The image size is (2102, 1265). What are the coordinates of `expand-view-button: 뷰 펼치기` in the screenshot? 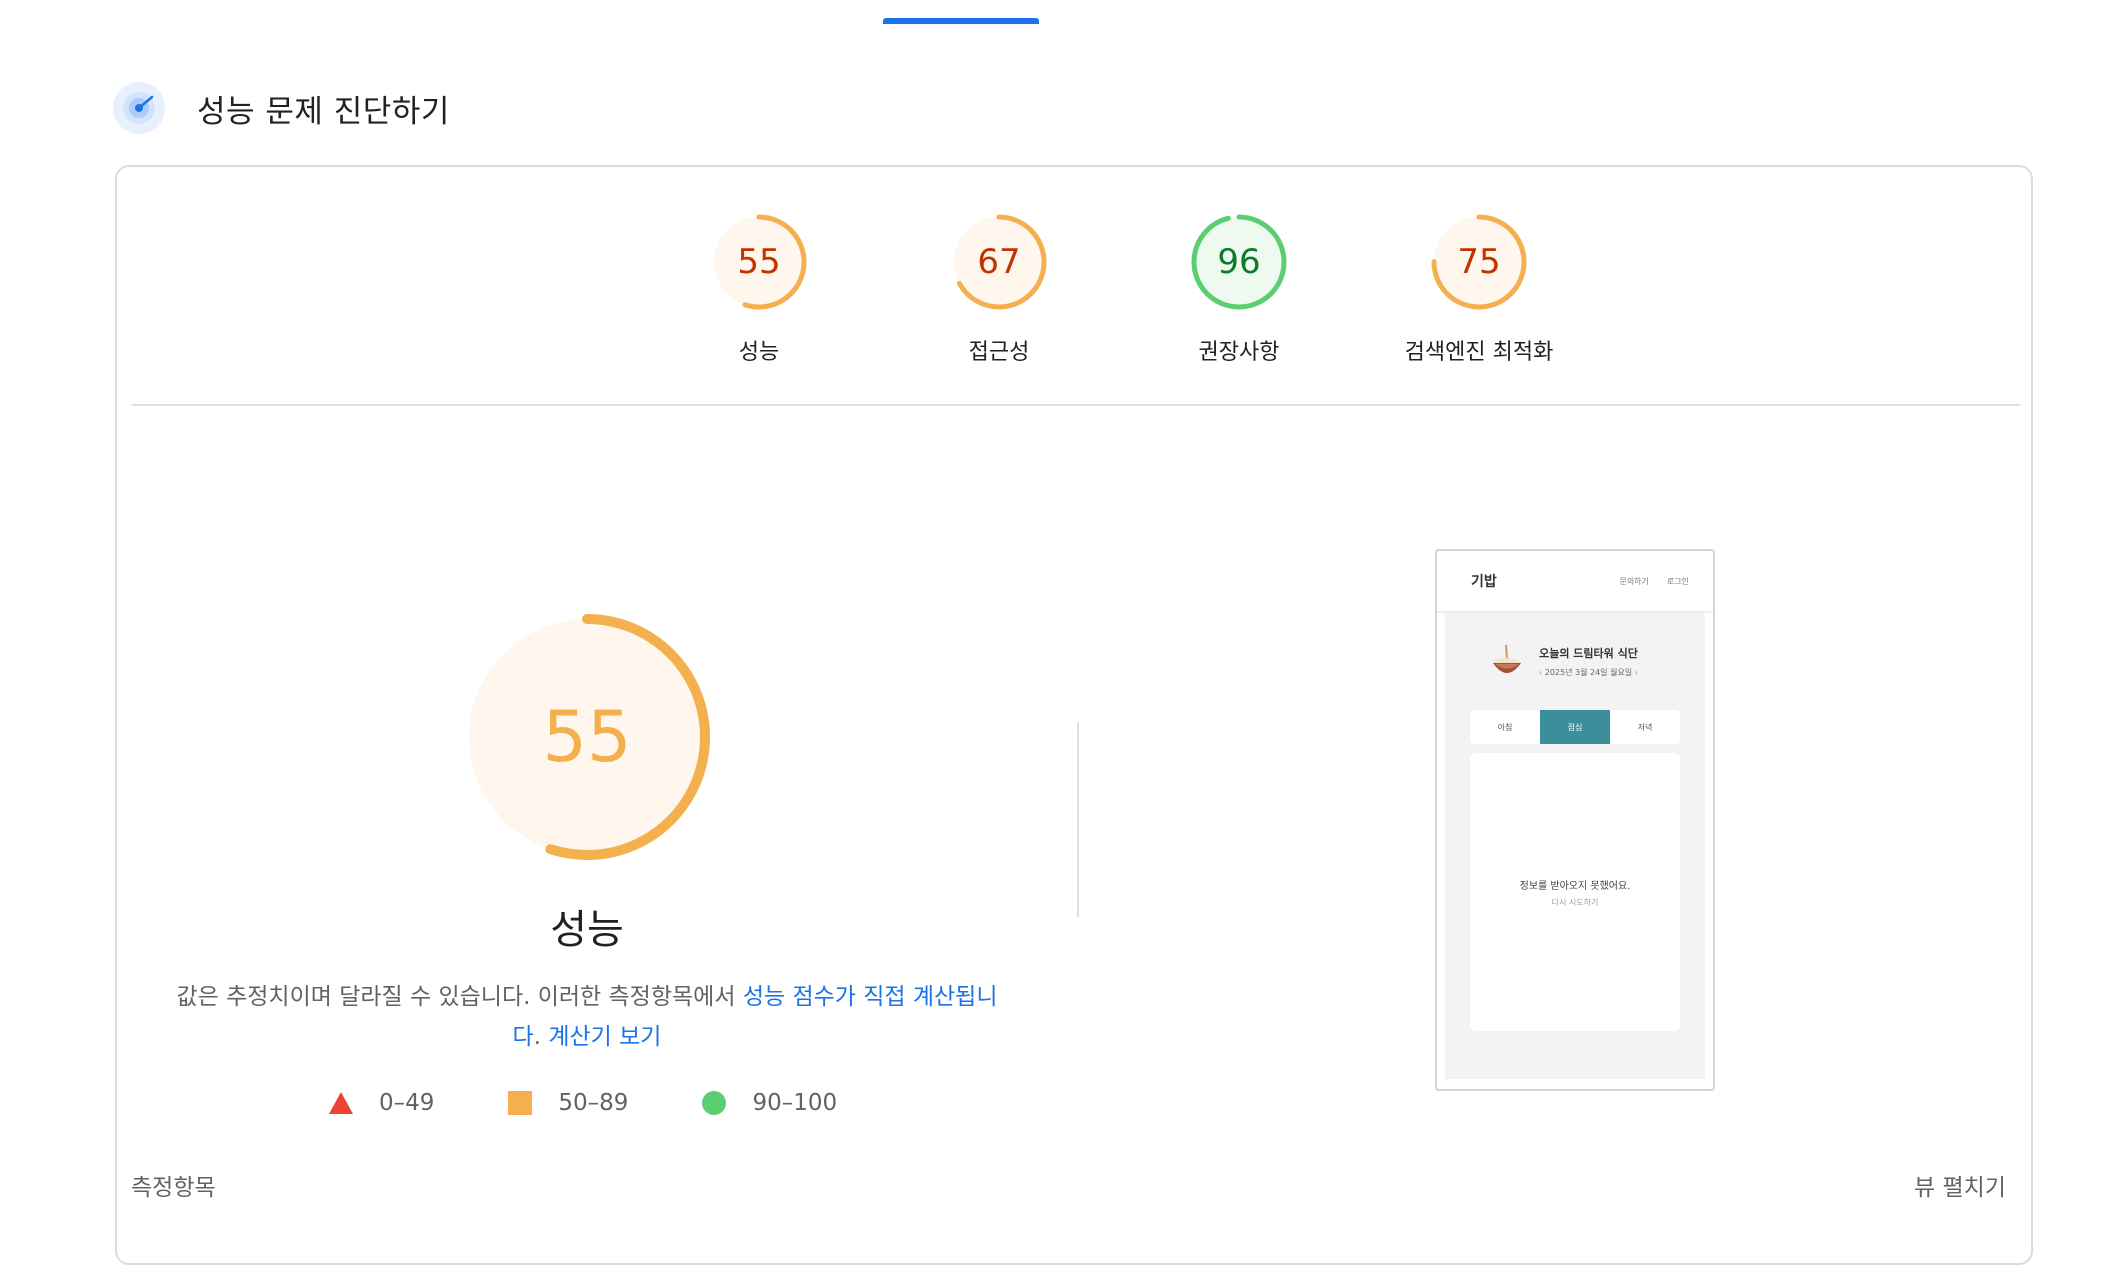 It's located at (1960, 1185).